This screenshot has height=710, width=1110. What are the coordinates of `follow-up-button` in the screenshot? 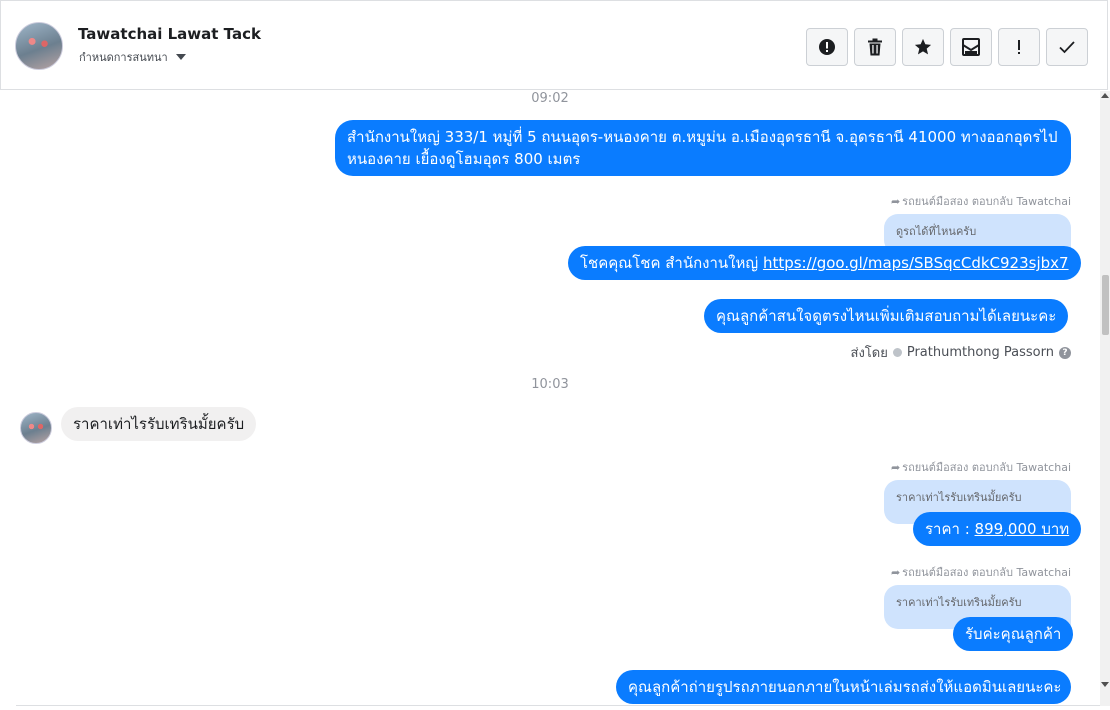 It's located at (1019, 47).